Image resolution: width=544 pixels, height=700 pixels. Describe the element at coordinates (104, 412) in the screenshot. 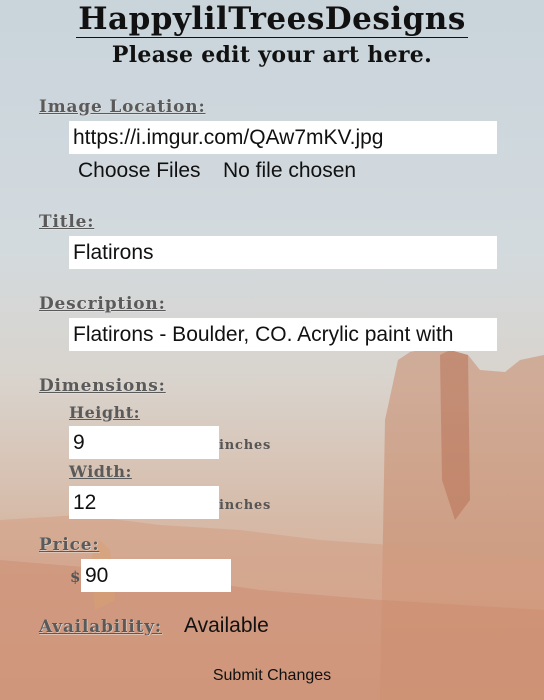

I see `height-label: Height:` at that location.